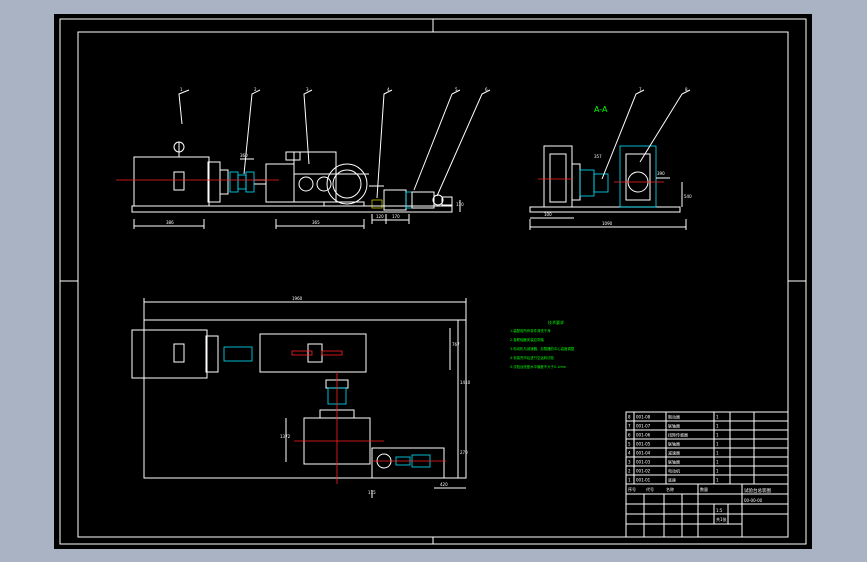 The width and height of the screenshot is (867, 562). Describe the element at coordinates (753, 500) in the screenshot. I see `tb-drawing-no: 00-00-00` at that location.